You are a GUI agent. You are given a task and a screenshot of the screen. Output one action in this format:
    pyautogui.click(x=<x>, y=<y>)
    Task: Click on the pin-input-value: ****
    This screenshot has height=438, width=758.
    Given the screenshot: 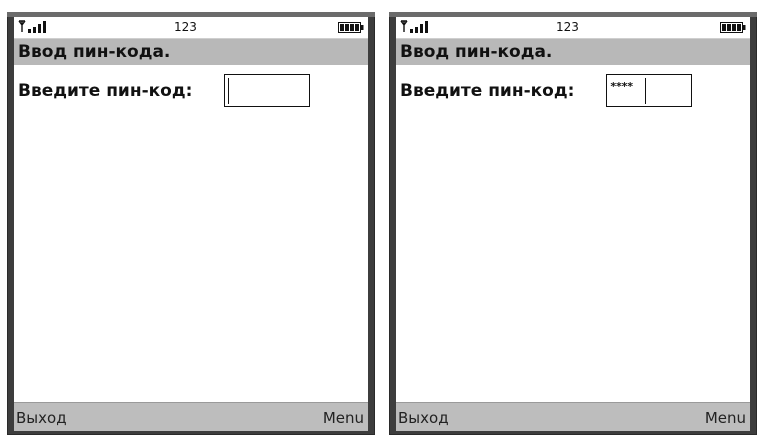 What is the action you would take?
    pyautogui.click(x=621, y=86)
    